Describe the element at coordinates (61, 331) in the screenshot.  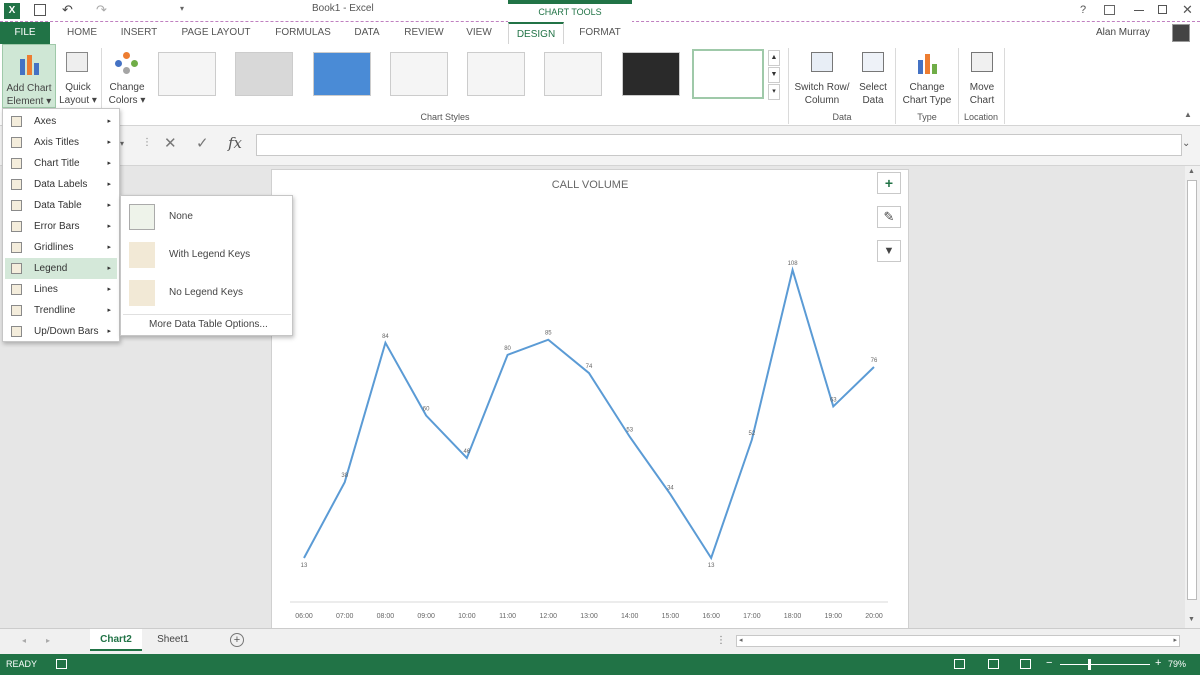
I see `menu-item-up-down-bars: Up/Down Bars ▸` at that location.